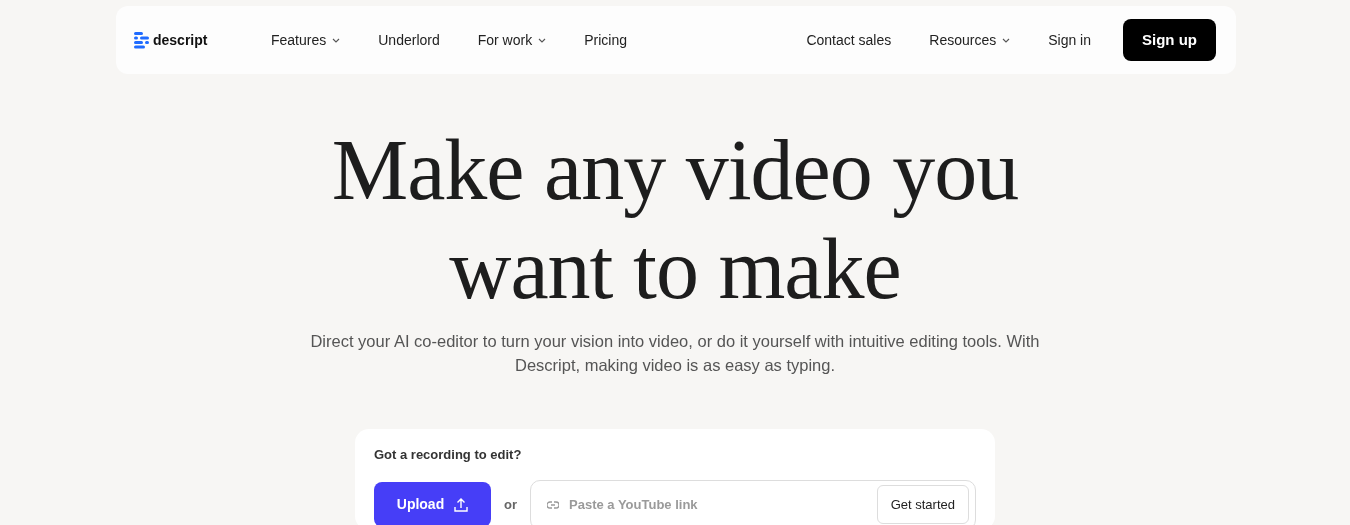 The image size is (1350, 525). Describe the element at coordinates (180, 40) in the screenshot. I see `brand-name: descript` at that location.